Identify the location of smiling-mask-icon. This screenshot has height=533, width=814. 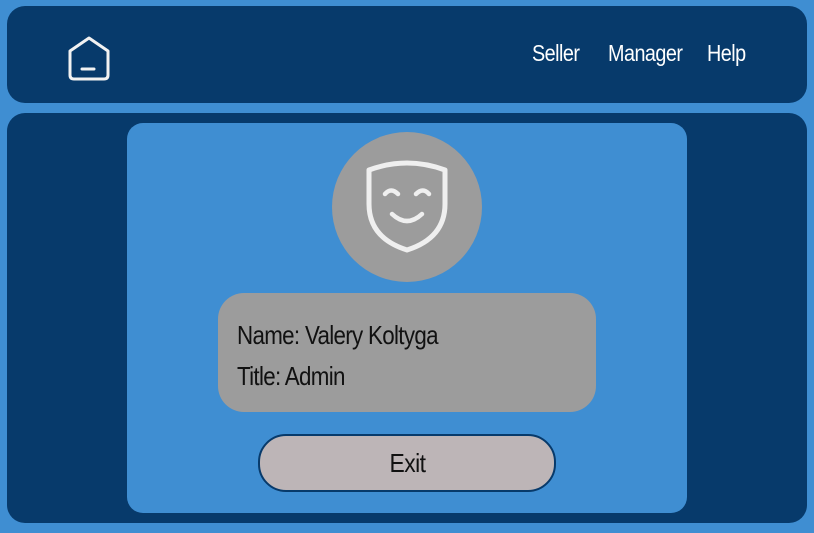
(407, 206).